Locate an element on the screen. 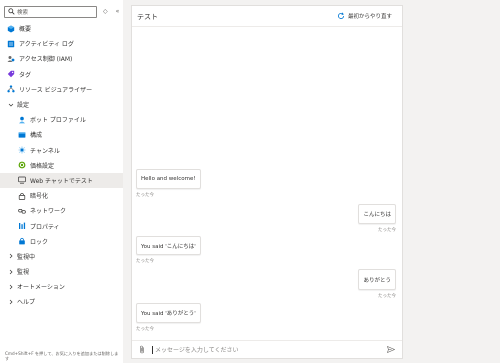 This screenshot has width=500, height=363. menu-group-monitoring-in-progress: 監視中 is located at coordinates (61, 256).